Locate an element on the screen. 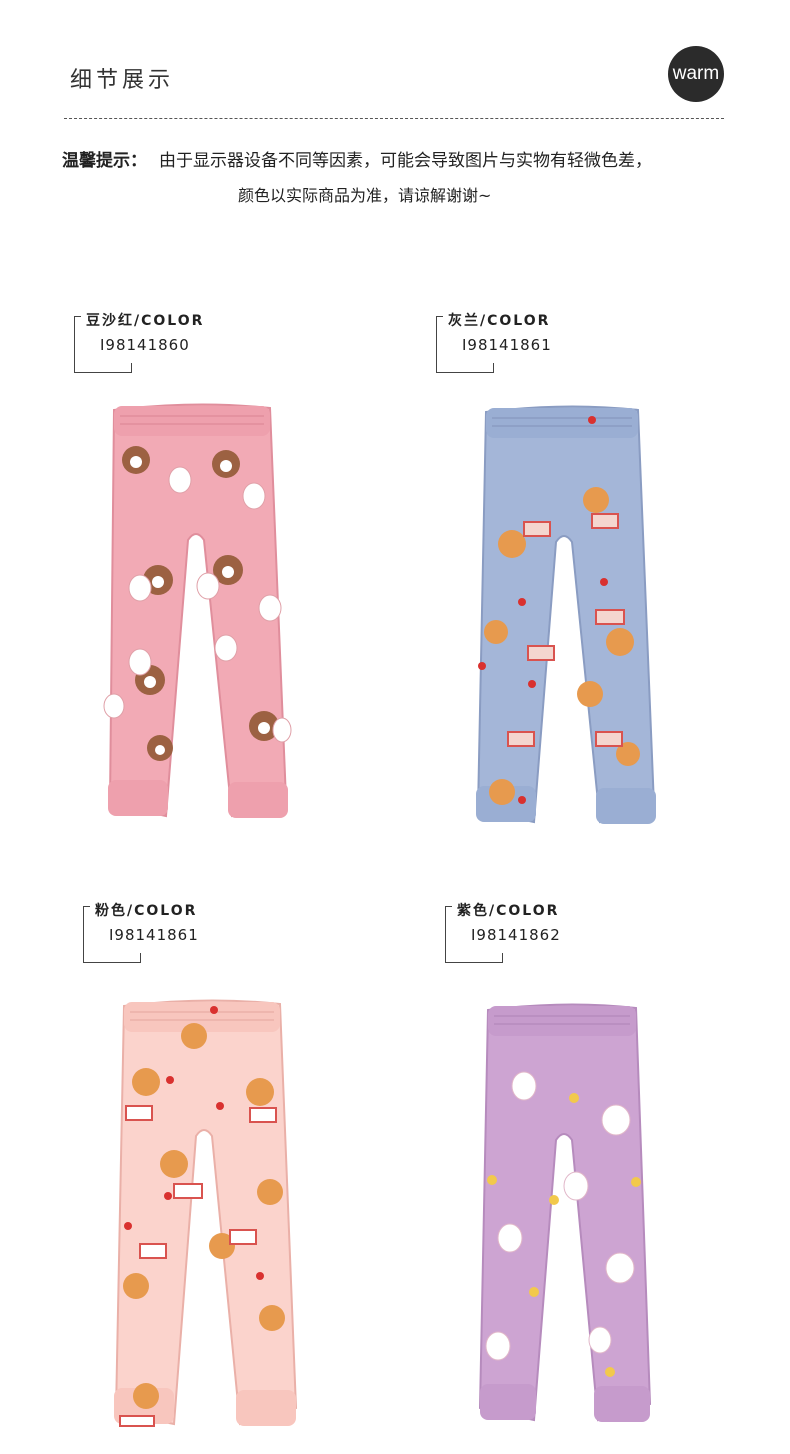 This screenshot has height=1454, width=790. color-name: 粉色/COLOR is located at coordinates (146, 911).